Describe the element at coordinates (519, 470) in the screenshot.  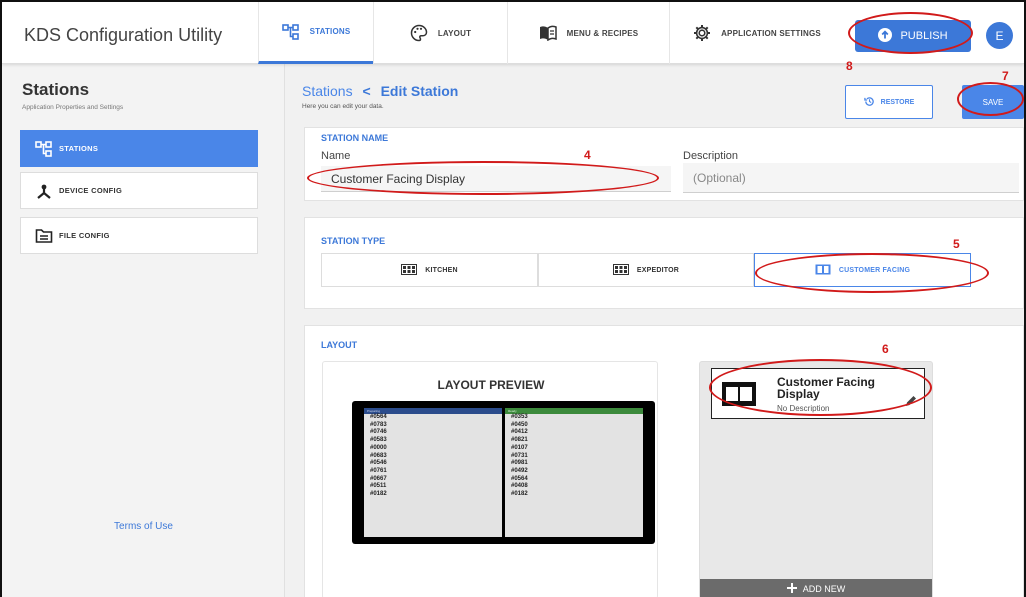
I see `order-number: #0492` at that location.